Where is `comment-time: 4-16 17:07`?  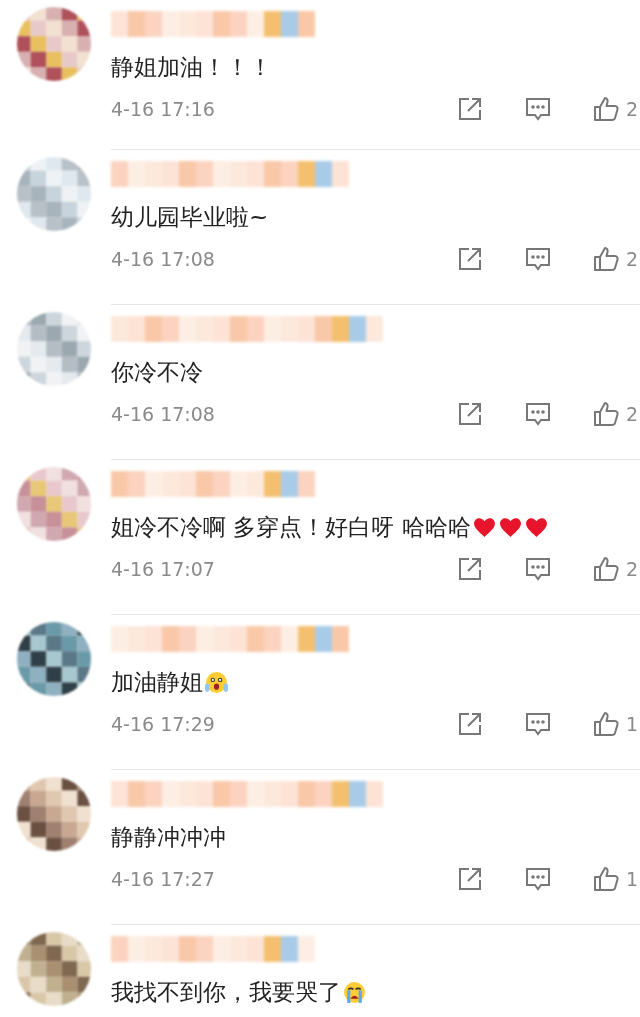 comment-time: 4-16 17:07 is located at coordinates (163, 569).